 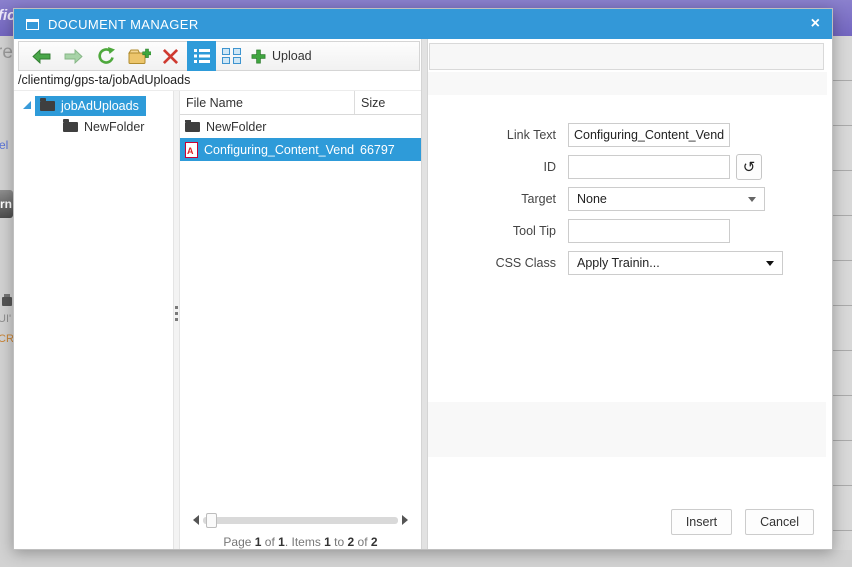 What do you see at coordinates (626, 56) in the screenshot?
I see `preview-toolbar-area` at bounding box center [626, 56].